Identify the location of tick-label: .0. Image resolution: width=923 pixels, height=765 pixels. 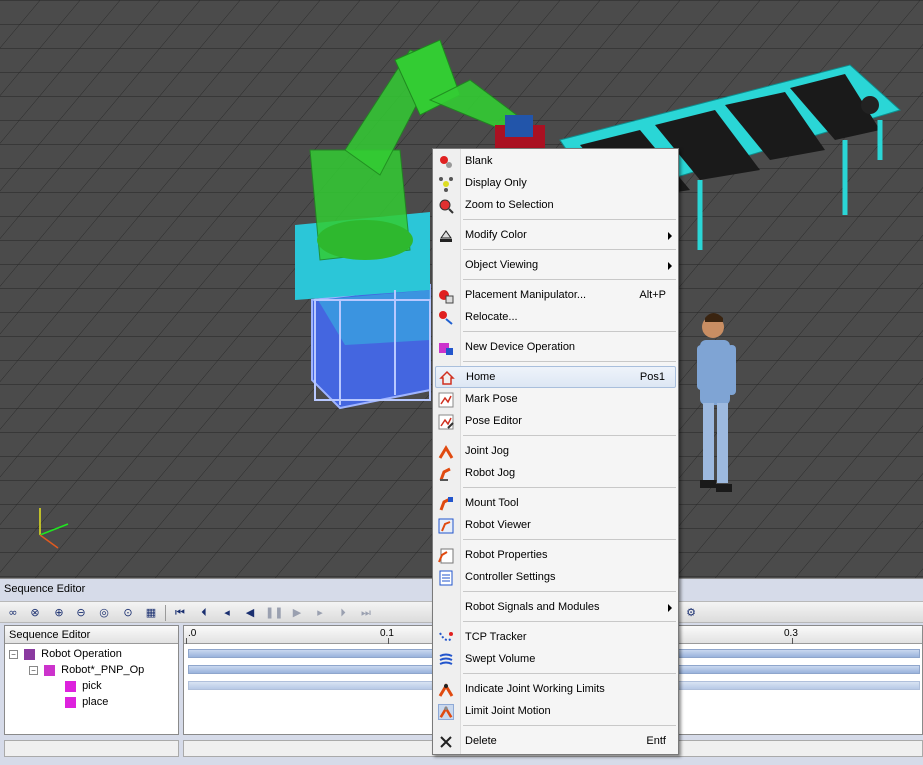
(192, 633).